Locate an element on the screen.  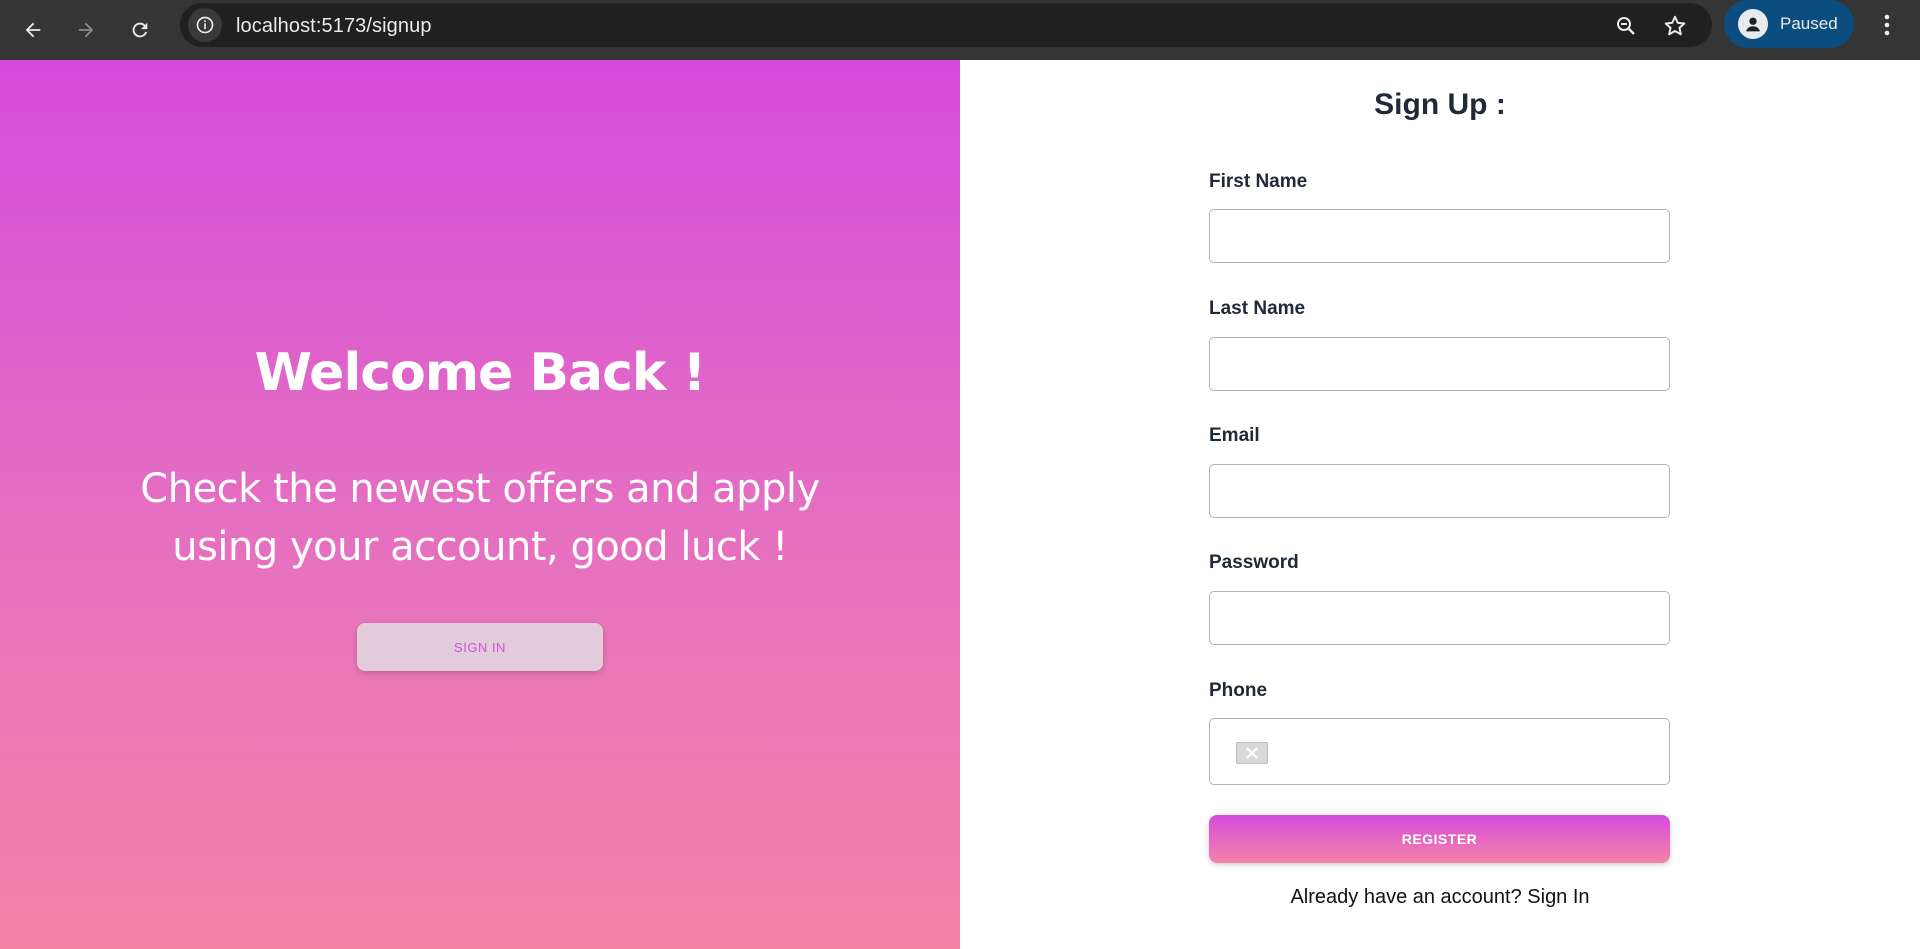
password-input is located at coordinates (1439, 618).